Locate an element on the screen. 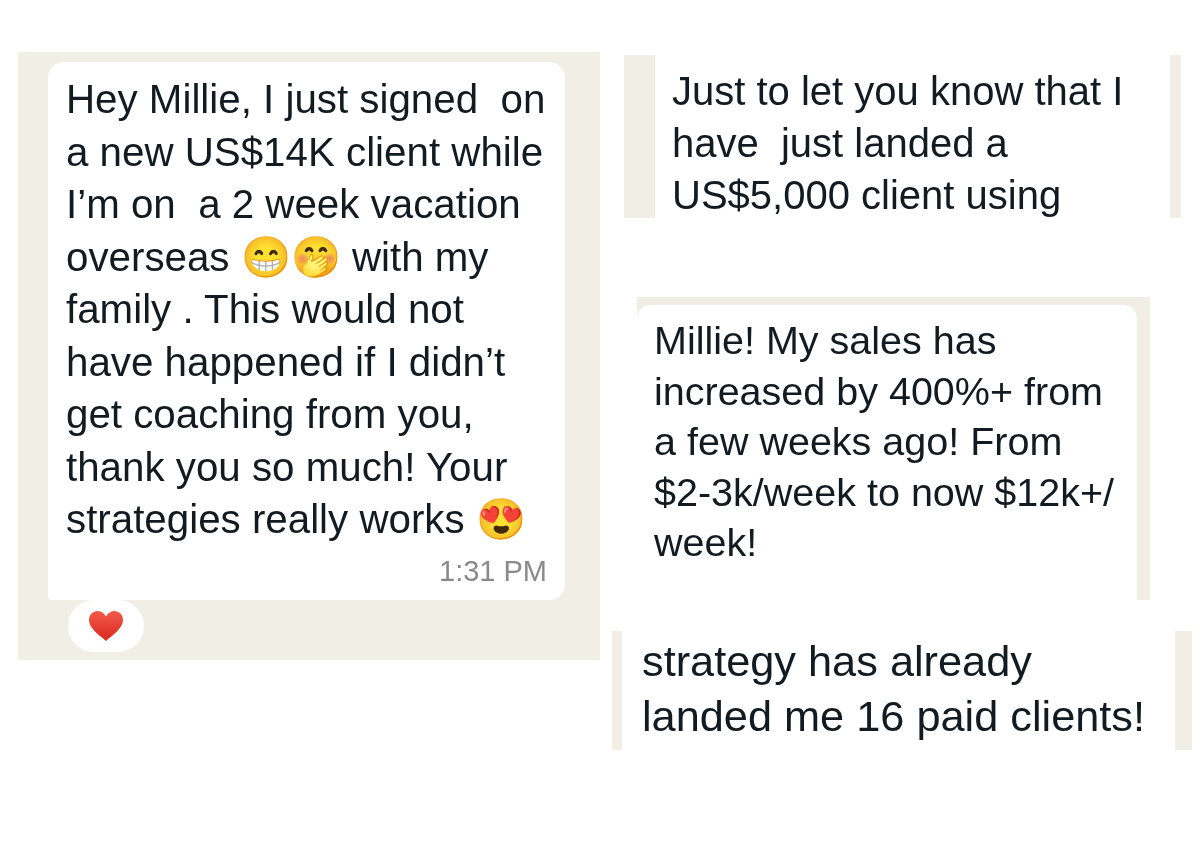 The height and width of the screenshot is (848, 1200). message-text: Millie! My sales has increased by 400%+ from a few weeks ago! From $2-3k/week to now $12k+/ week! is located at coordinates (885, 441).